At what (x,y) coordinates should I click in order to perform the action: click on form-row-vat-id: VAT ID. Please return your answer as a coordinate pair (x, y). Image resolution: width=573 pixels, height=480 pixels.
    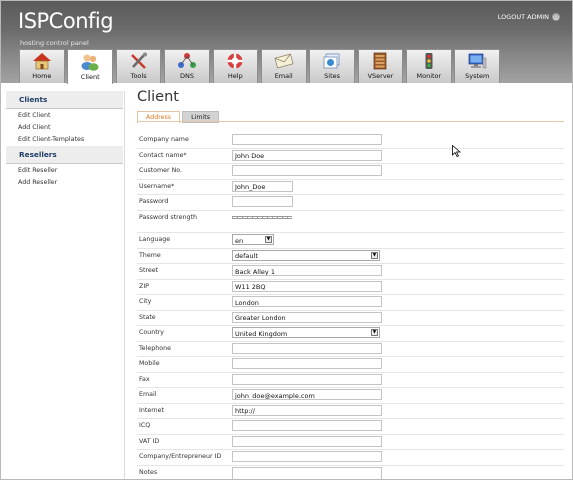
    Looking at the image, I should click on (350, 442).